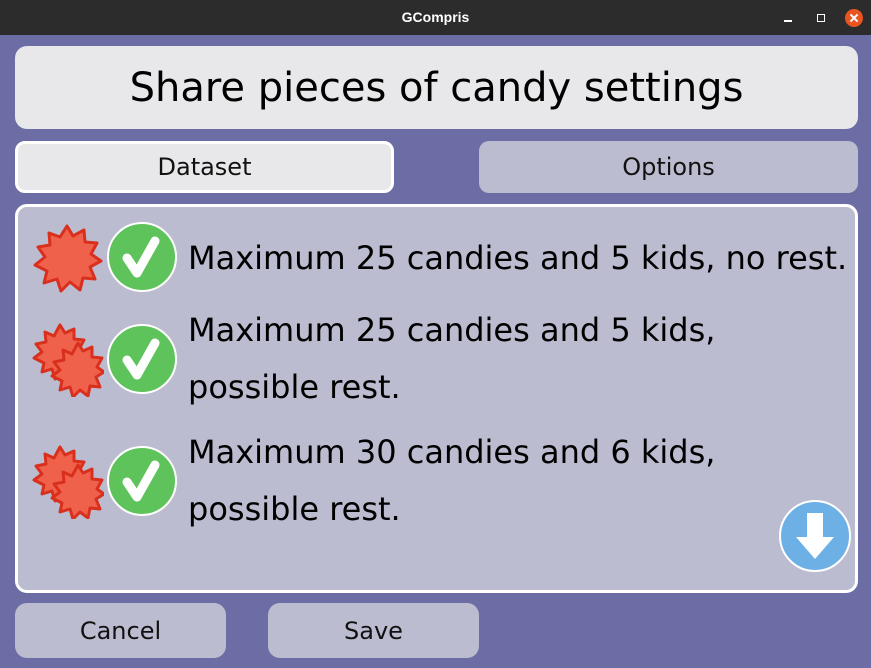 Image resolution: width=871 pixels, height=668 pixels. I want to click on tab-dataset: Dataset, so click(204, 167).